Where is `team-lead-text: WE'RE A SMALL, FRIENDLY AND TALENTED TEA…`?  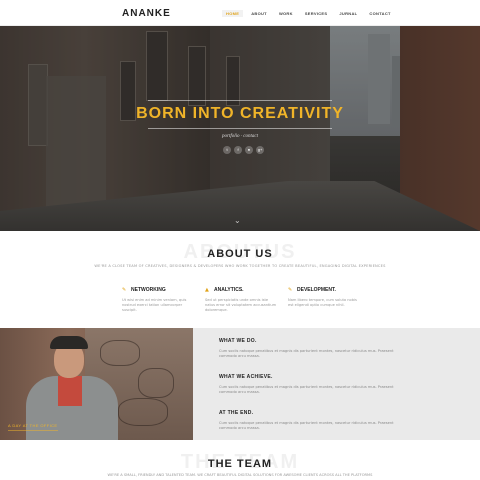 team-lead-text: WE'RE A SMALL, FRIENDLY AND TALENTED TEA… is located at coordinates (240, 475).